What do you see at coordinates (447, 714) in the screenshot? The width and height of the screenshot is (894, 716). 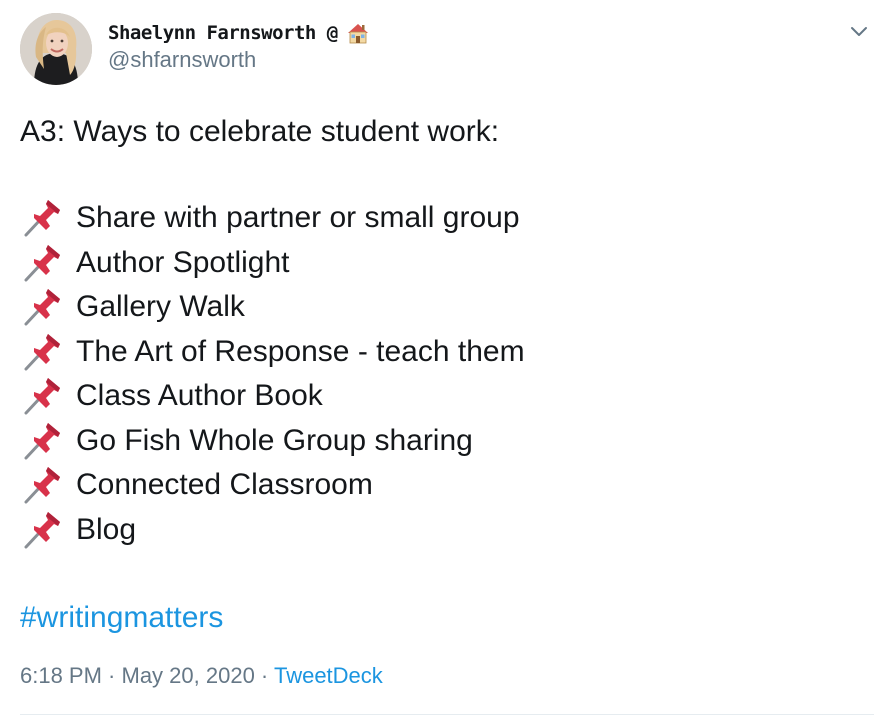 I see `divider` at bounding box center [447, 714].